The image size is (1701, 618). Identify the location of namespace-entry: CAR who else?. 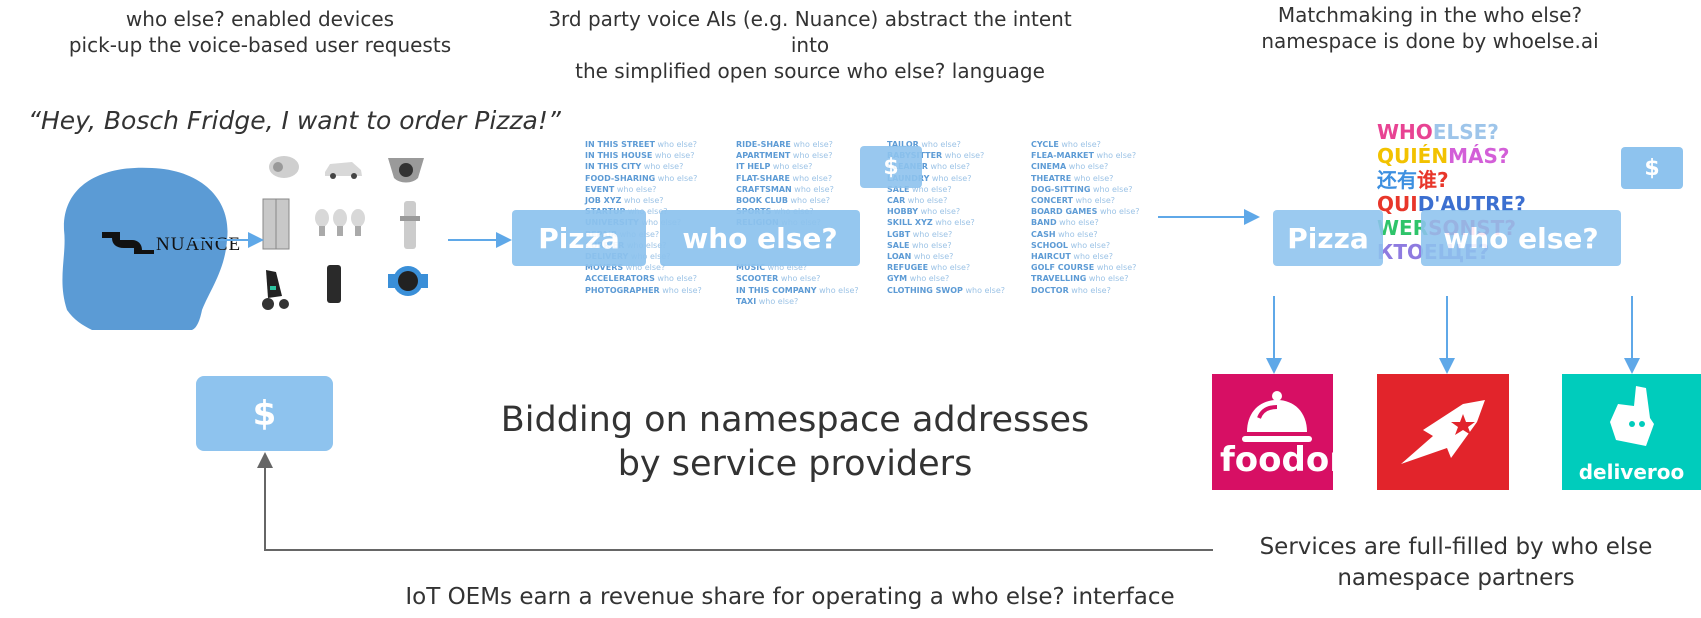
(946, 200).